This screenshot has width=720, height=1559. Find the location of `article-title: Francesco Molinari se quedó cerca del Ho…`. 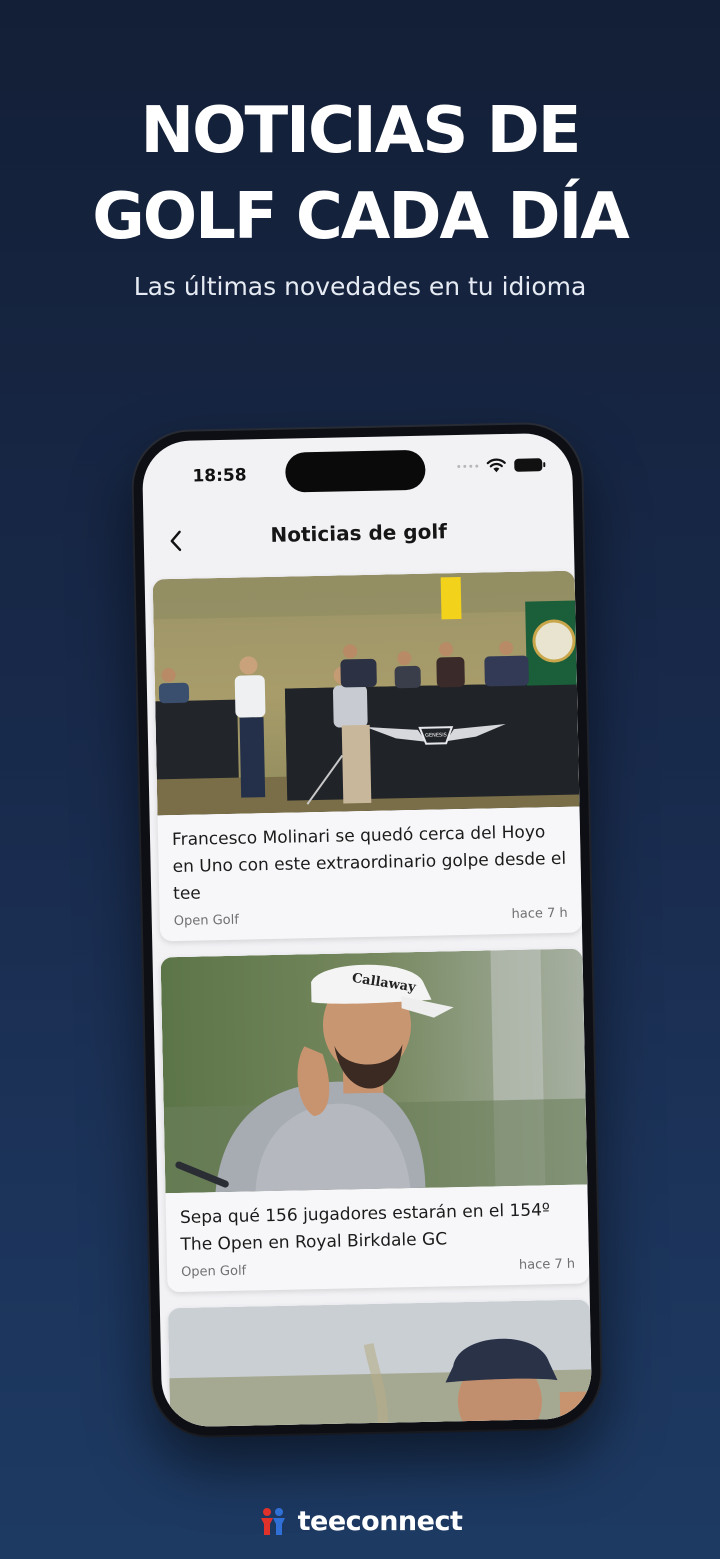

article-title: Francesco Molinari se quedó cerca del Ho… is located at coordinates (370, 863).